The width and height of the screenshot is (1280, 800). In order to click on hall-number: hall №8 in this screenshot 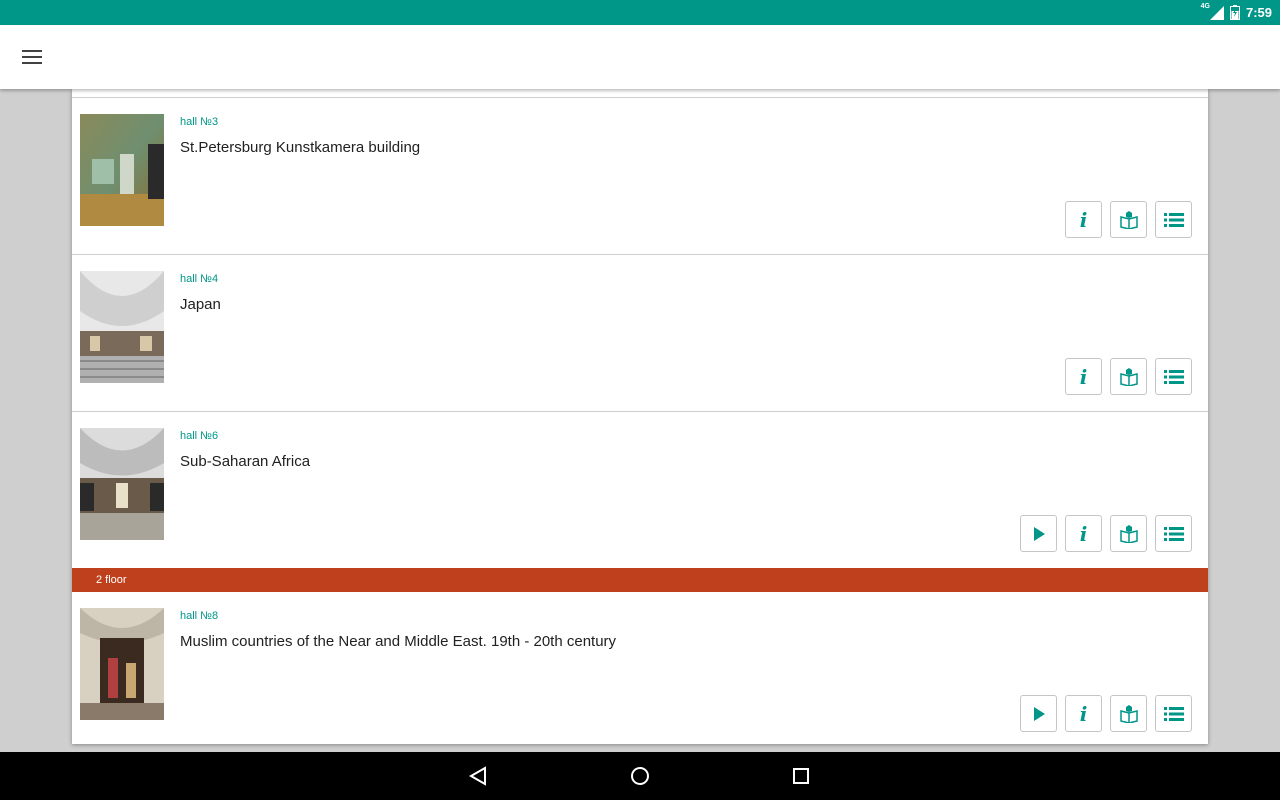, I will do `click(199, 616)`.